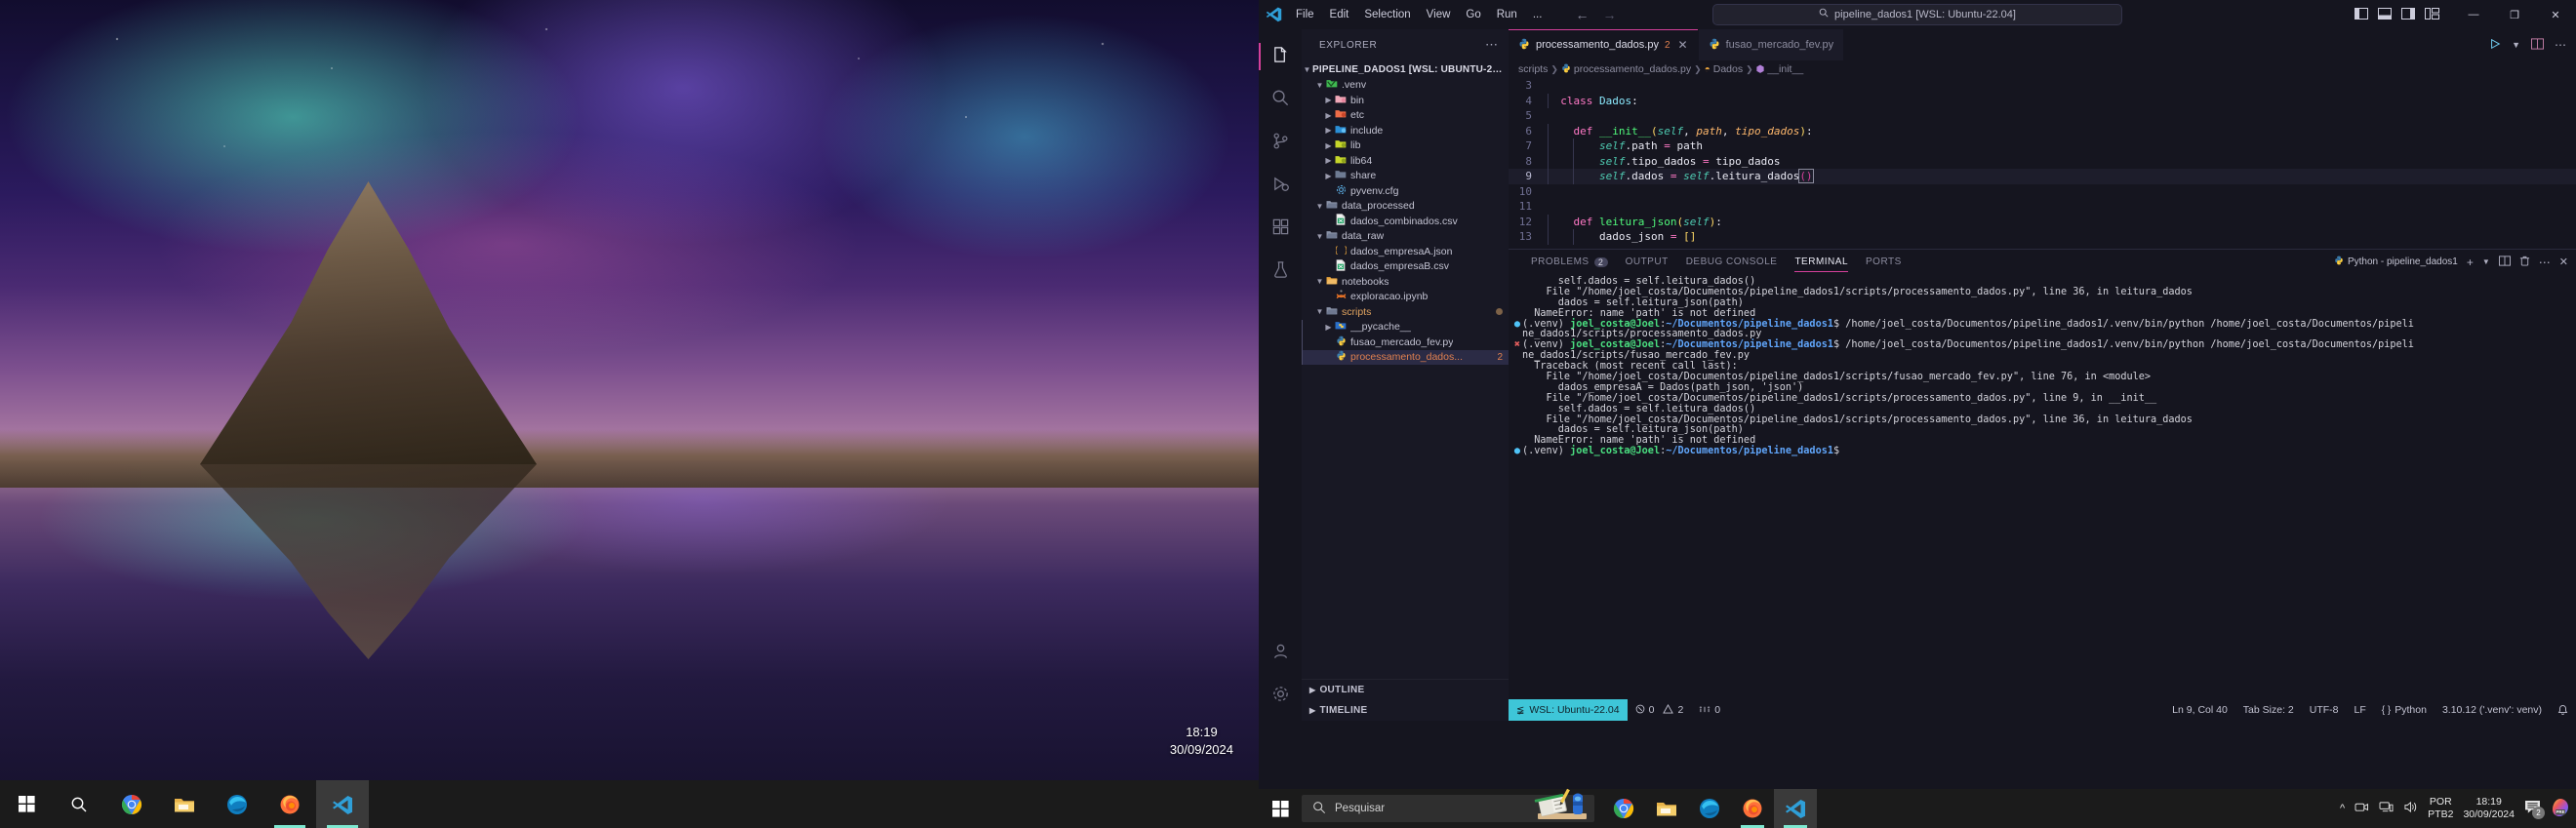 The height and width of the screenshot is (828, 2576). Describe the element at coordinates (2268, 710) in the screenshot. I see `status-tab-size: Tab Size: 2` at that location.